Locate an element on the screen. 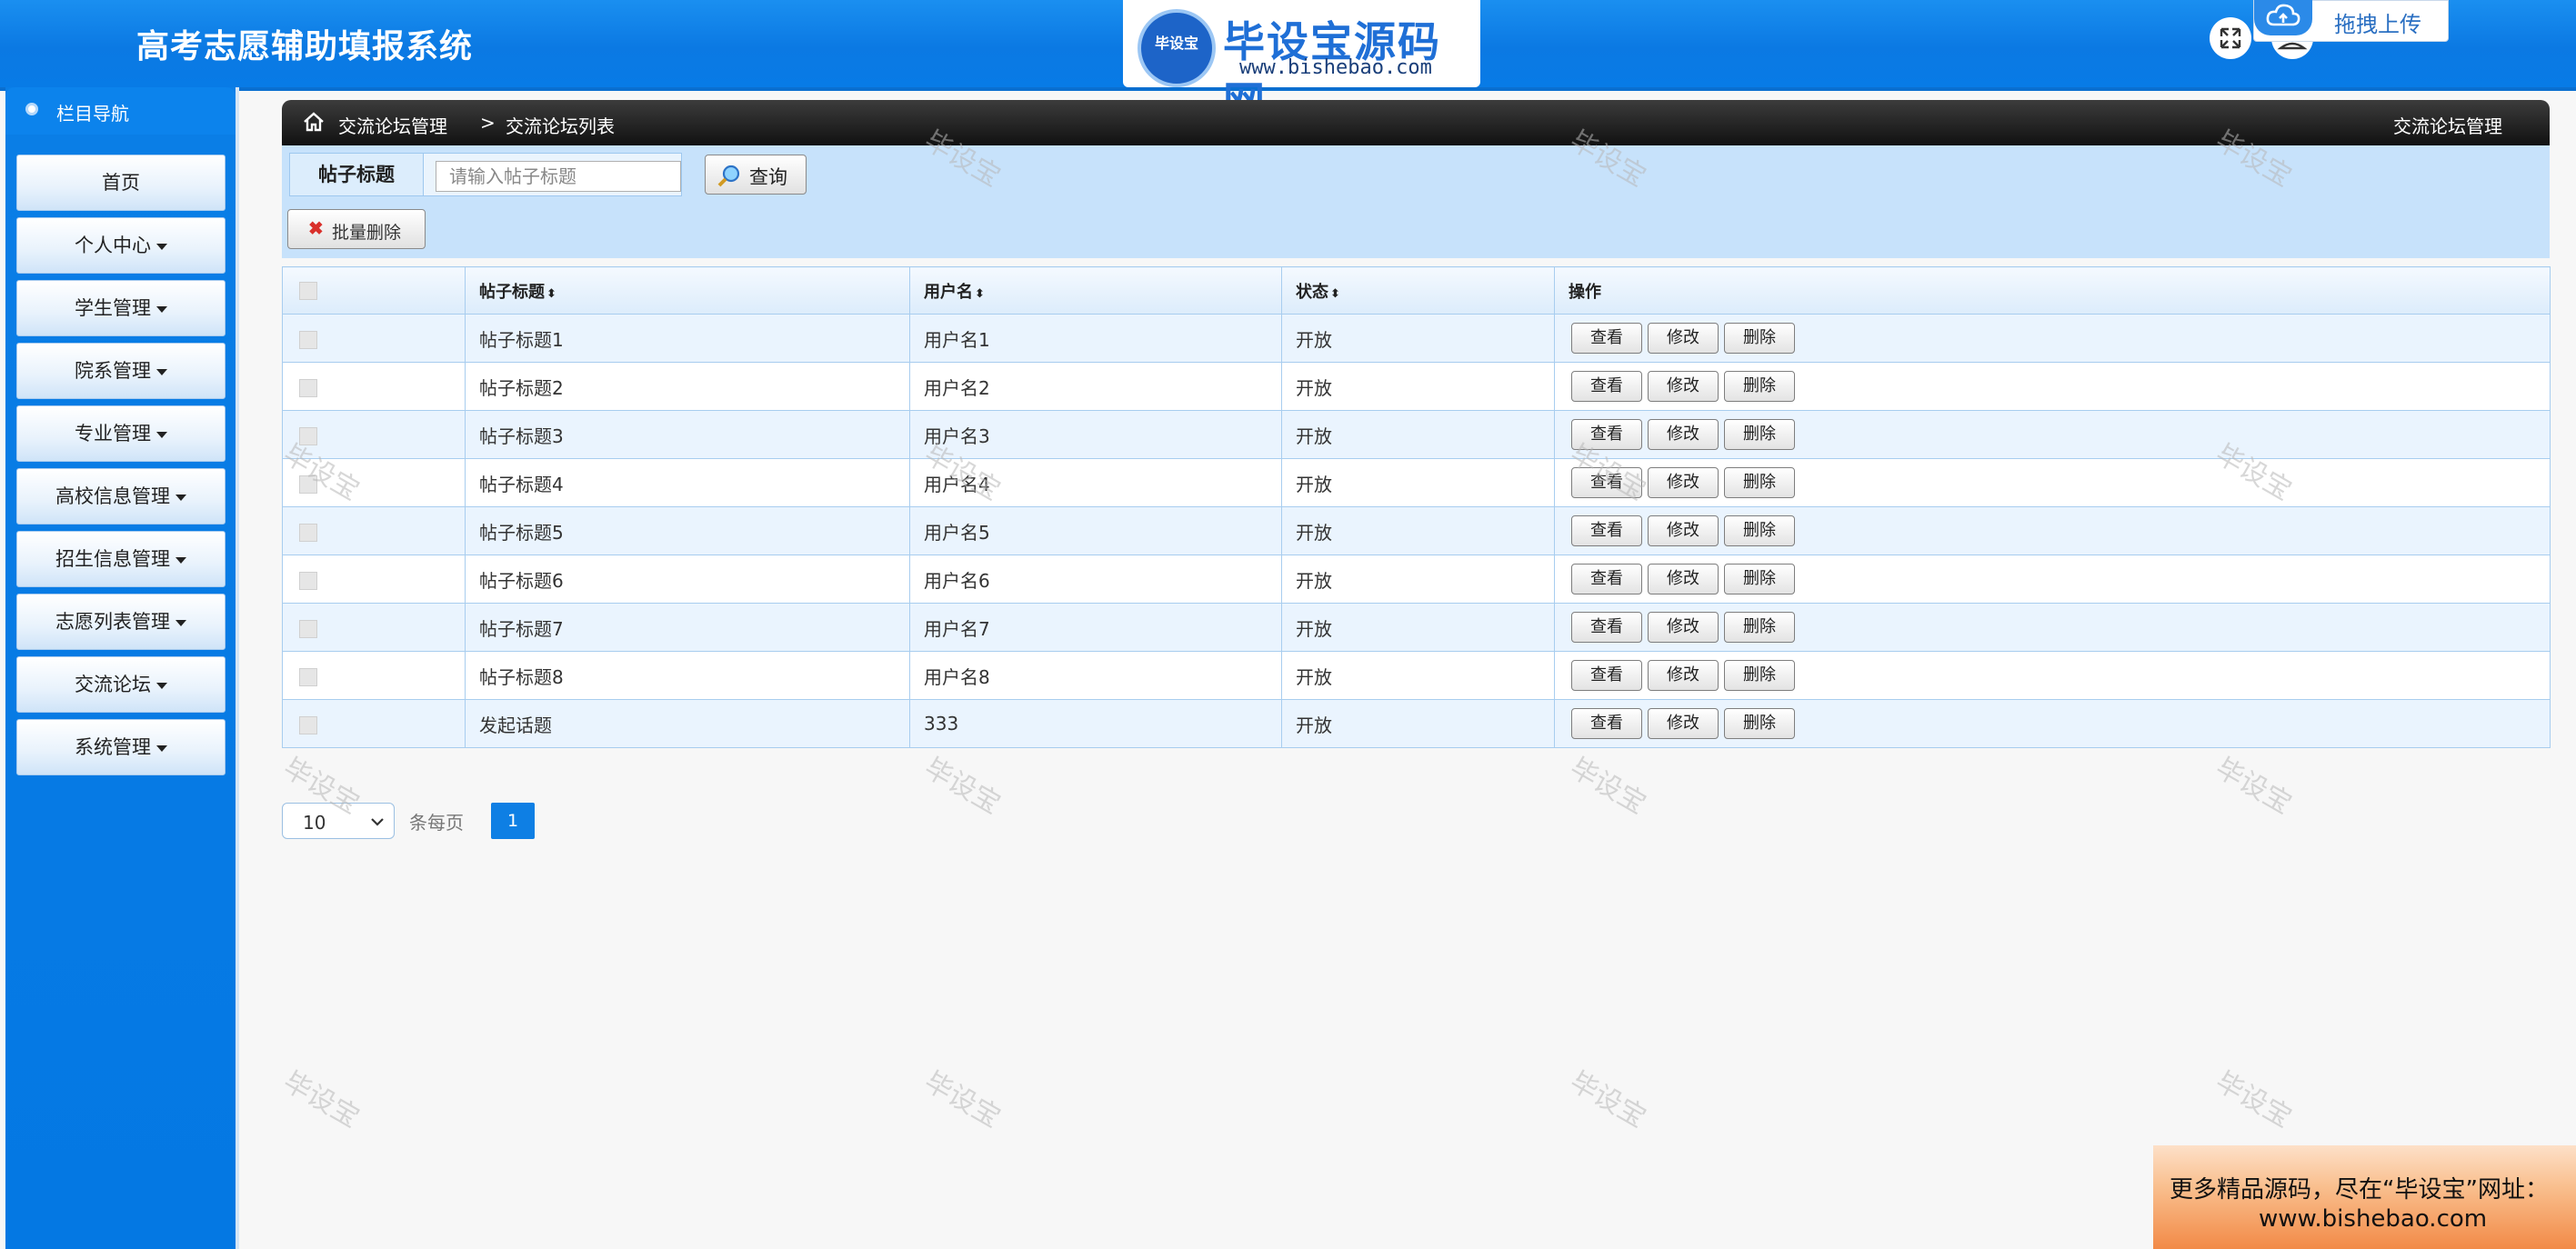 This screenshot has width=2576, height=1249. post-title-cell: 帖子标题1 is located at coordinates (687, 338).